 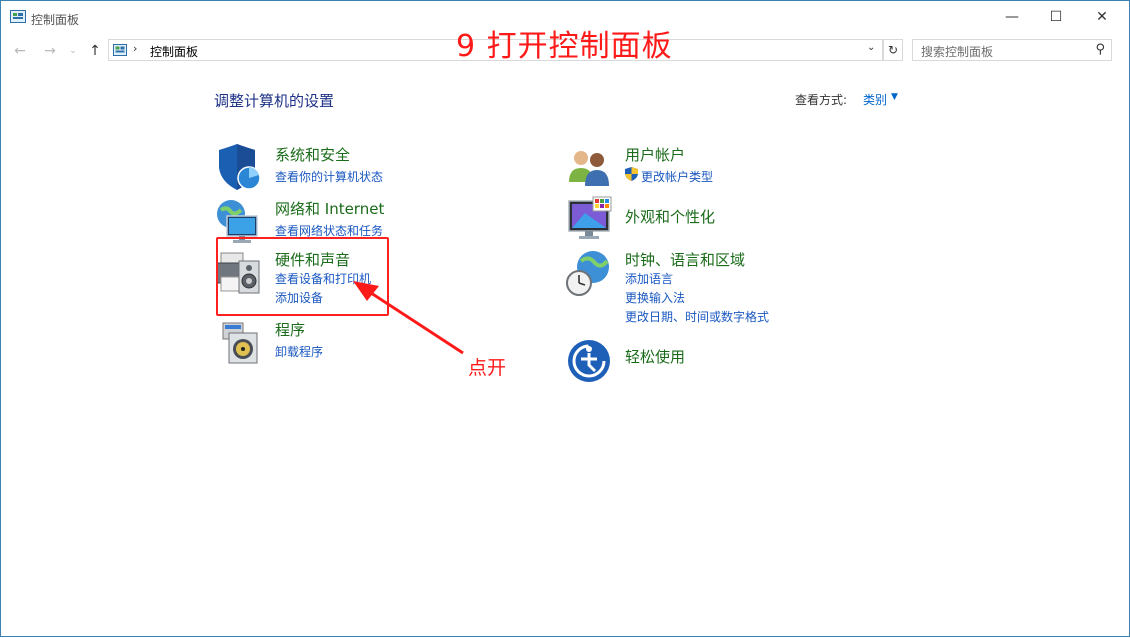 I want to click on clock-globe-icon, so click(x=589, y=273).